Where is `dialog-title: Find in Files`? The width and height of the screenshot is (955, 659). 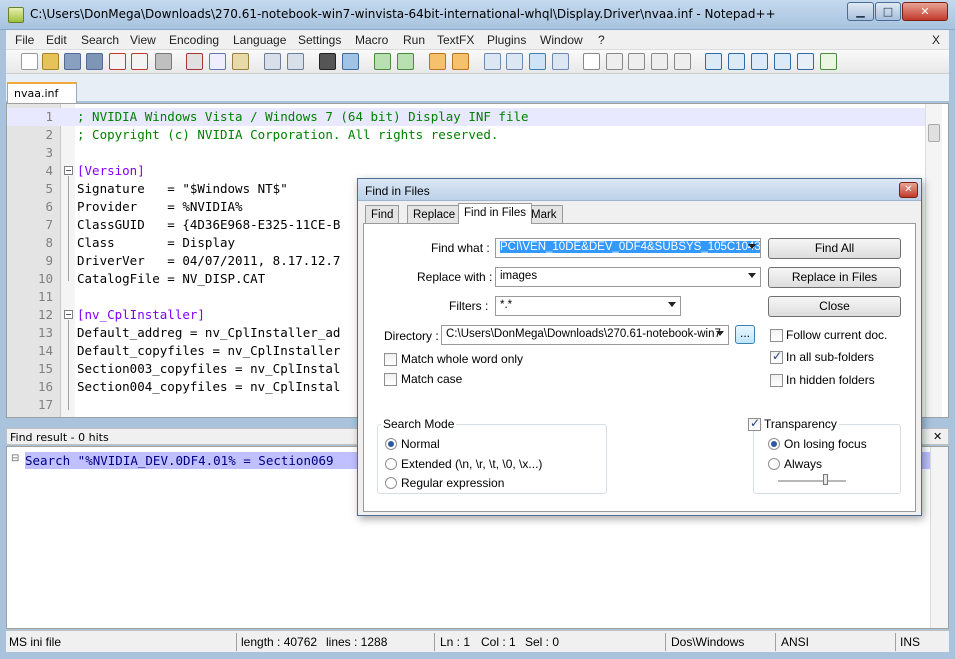 dialog-title: Find in Files is located at coordinates (397, 191).